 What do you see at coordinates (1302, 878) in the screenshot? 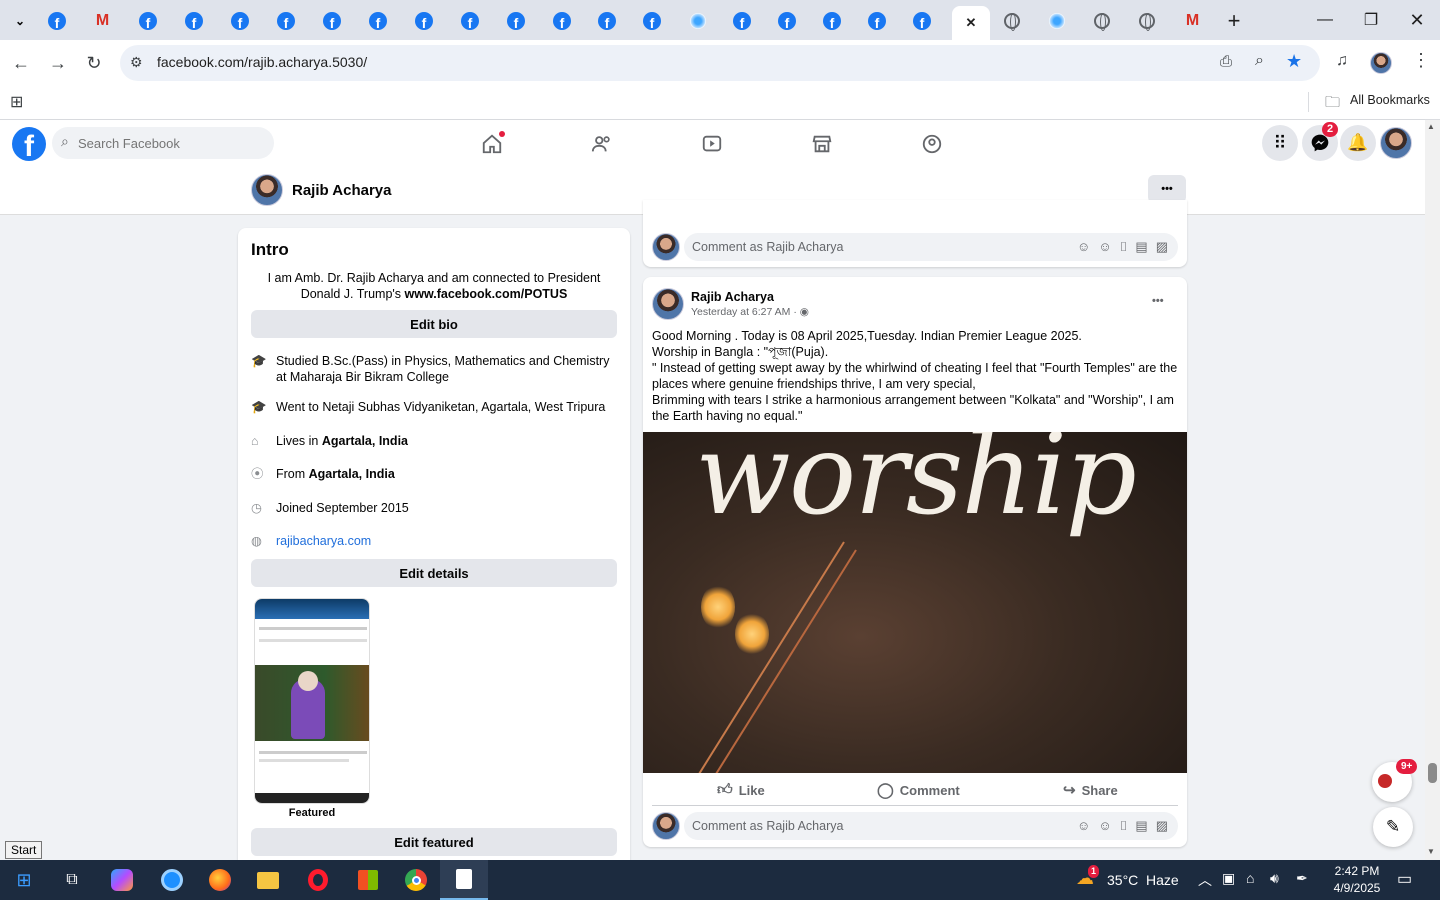
I see `pen-icon: ✒` at bounding box center [1302, 878].